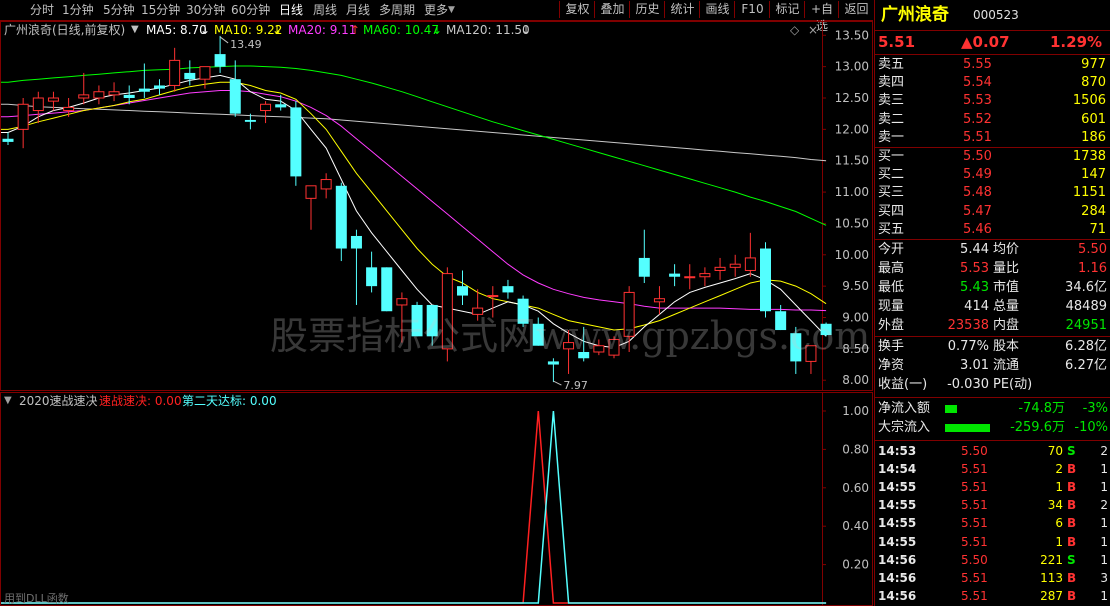 Image resolution: width=1110 pixels, height=606 pixels. What do you see at coordinates (575, 385) in the screenshot?
I see `svg-text: 7.97` at bounding box center [575, 385].